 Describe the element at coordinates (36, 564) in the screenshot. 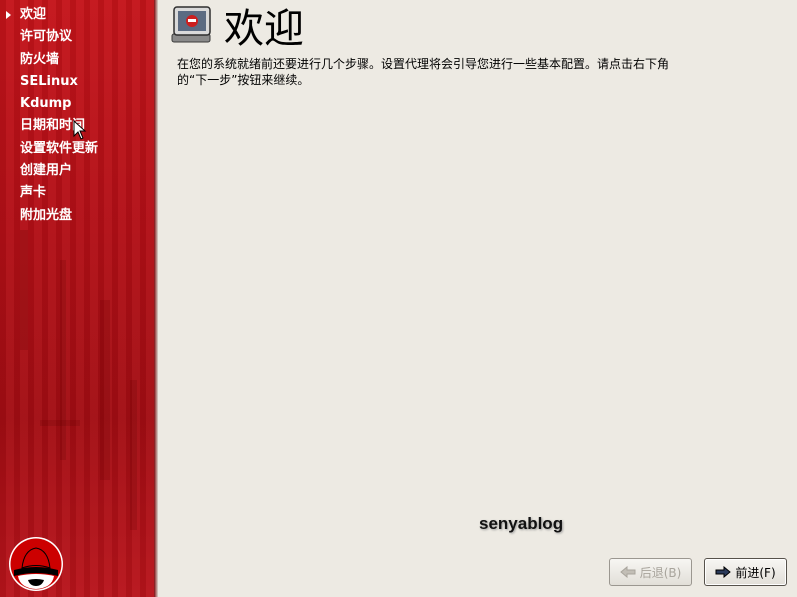

I see `redhat-shadowman-logo` at that location.